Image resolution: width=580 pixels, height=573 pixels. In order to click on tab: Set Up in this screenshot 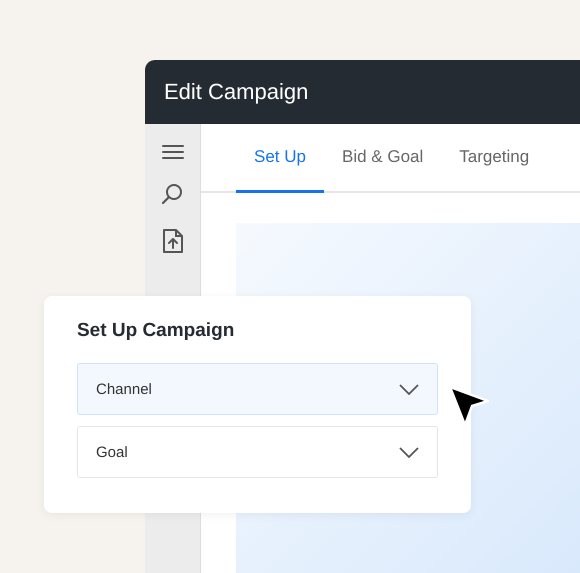, I will do `click(280, 158)`.